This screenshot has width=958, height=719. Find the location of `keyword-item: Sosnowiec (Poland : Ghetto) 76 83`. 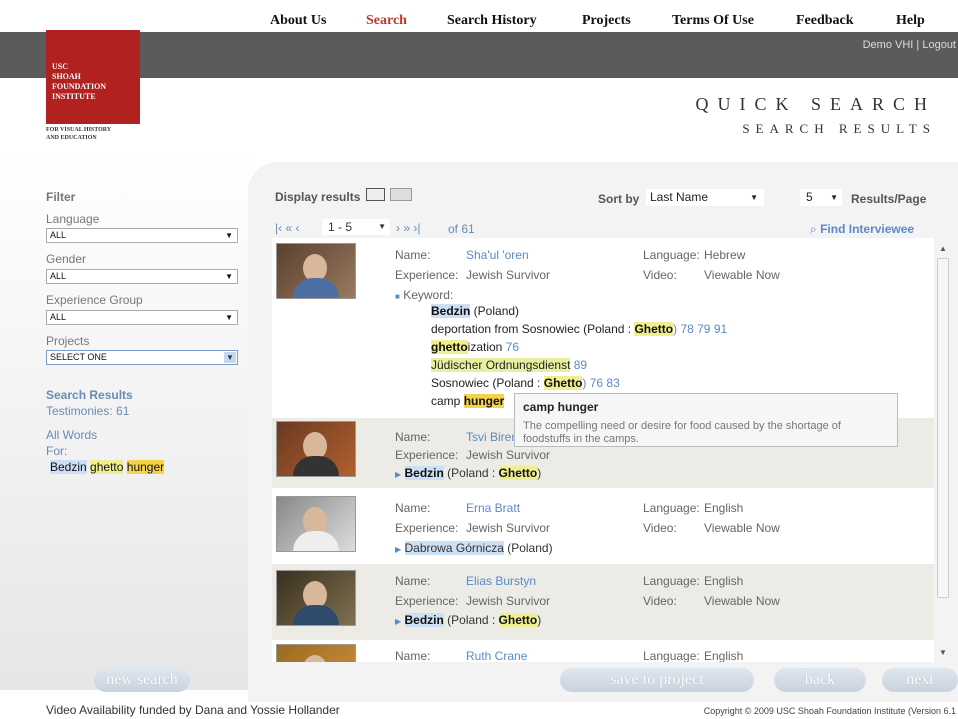

keyword-item: Sosnowiec (Poland : Ghetto) 76 83 is located at coordinates (525, 383).